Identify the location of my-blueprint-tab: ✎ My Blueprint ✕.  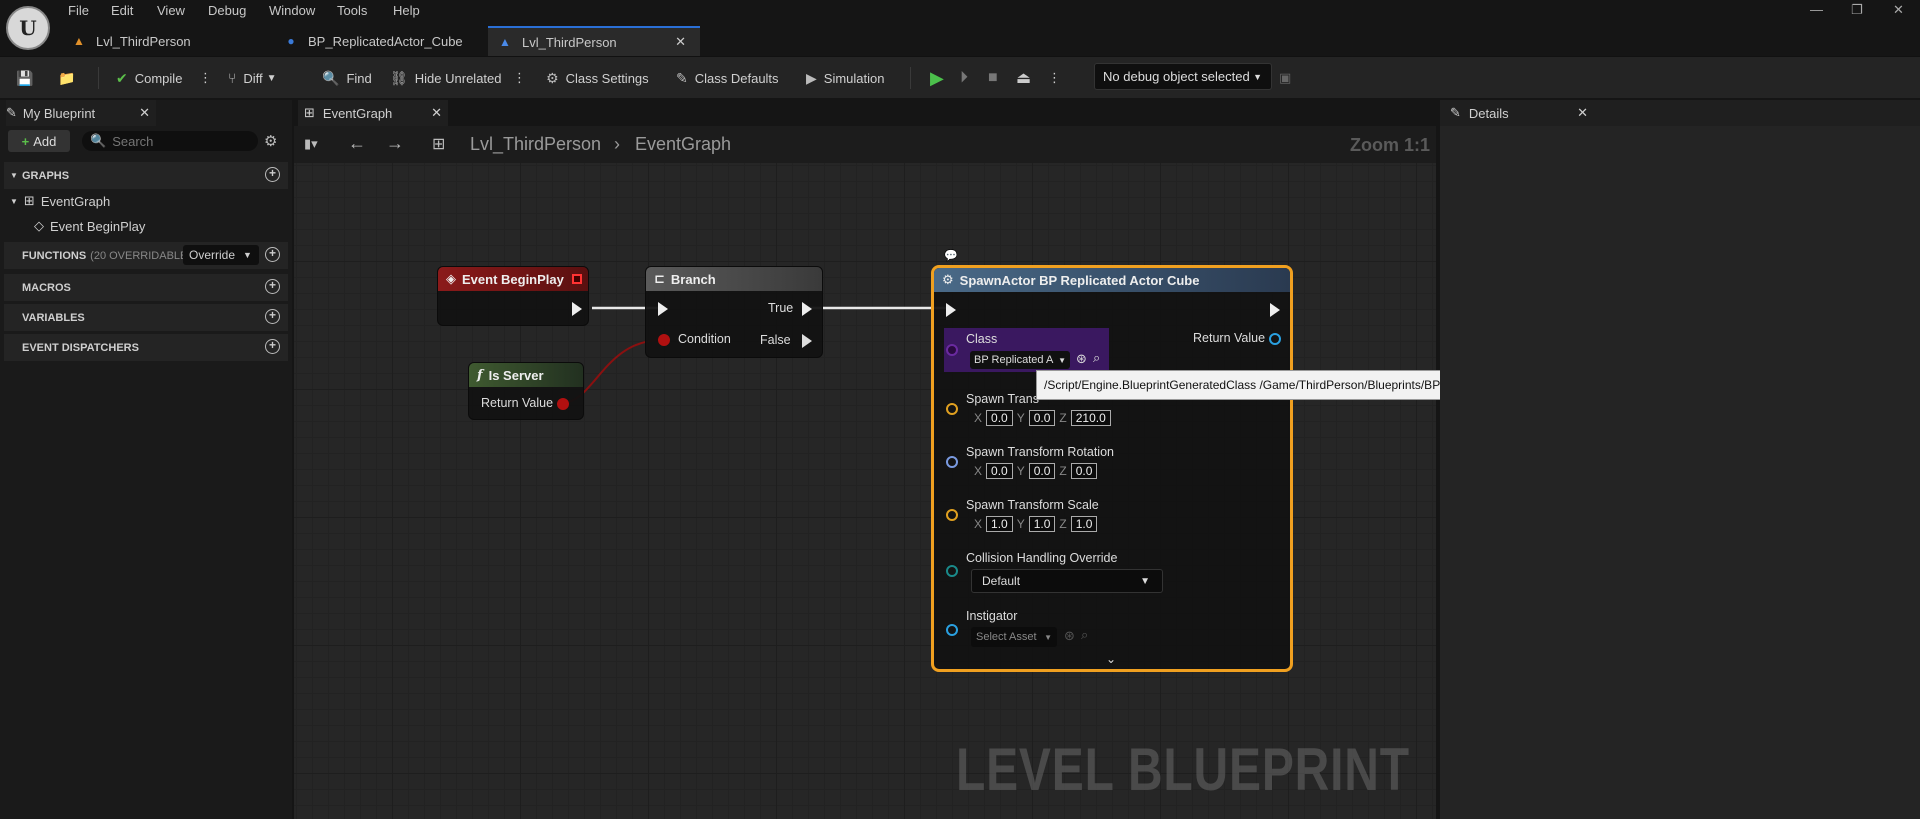
(81, 113).